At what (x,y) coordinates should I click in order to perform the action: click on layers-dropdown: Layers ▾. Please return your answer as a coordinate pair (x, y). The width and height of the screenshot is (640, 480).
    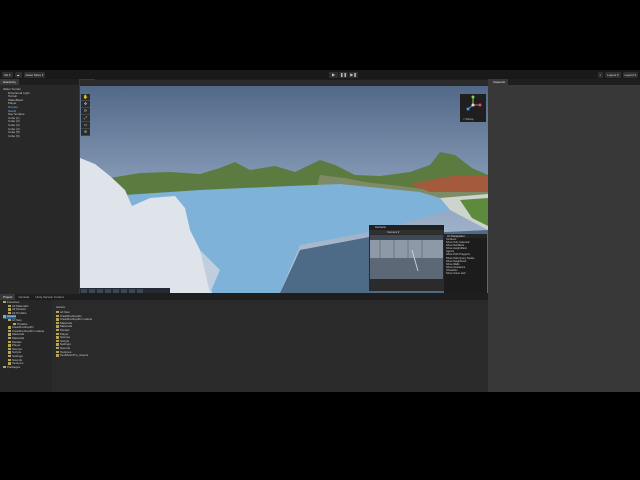
    Looking at the image, I should click on (613, 74).